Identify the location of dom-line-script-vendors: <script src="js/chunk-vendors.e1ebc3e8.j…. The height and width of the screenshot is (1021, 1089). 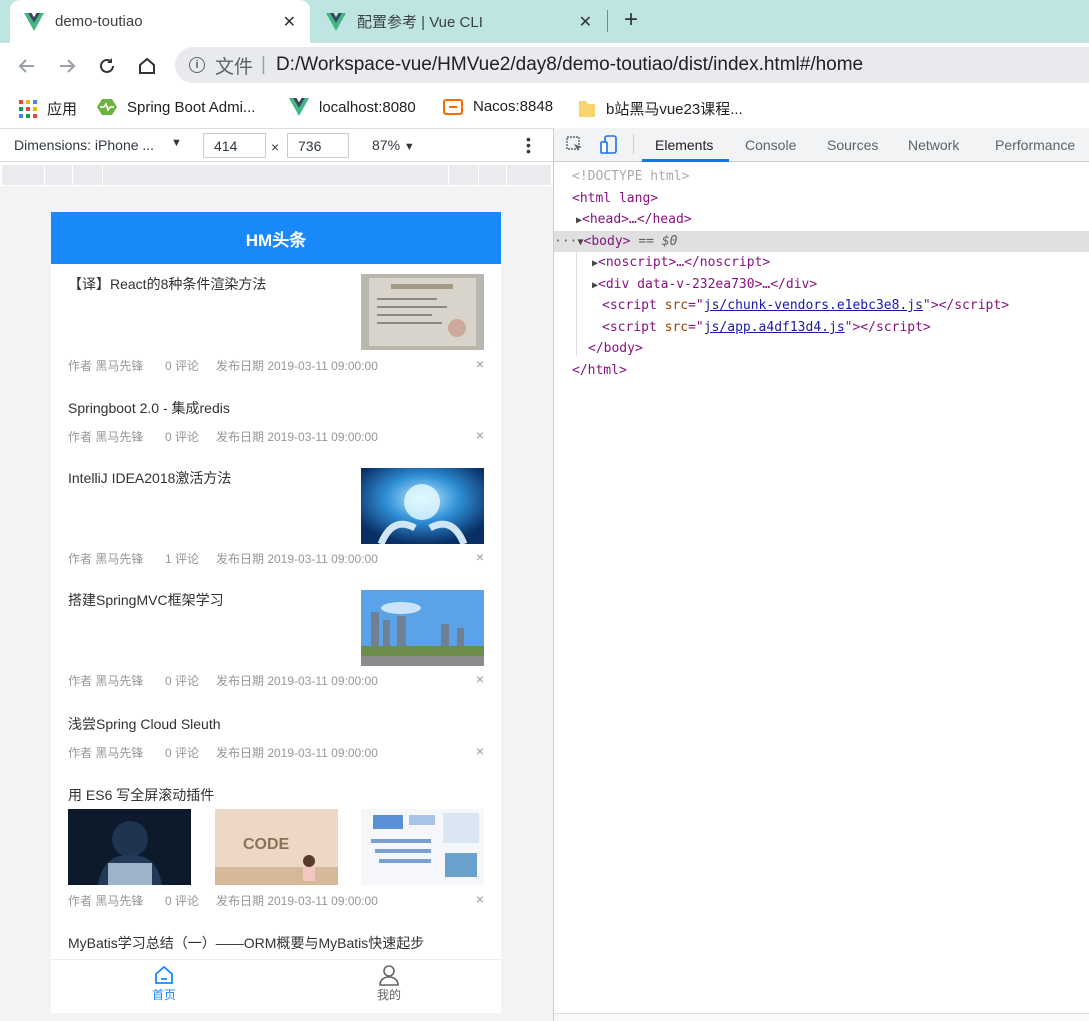
(845, 305).